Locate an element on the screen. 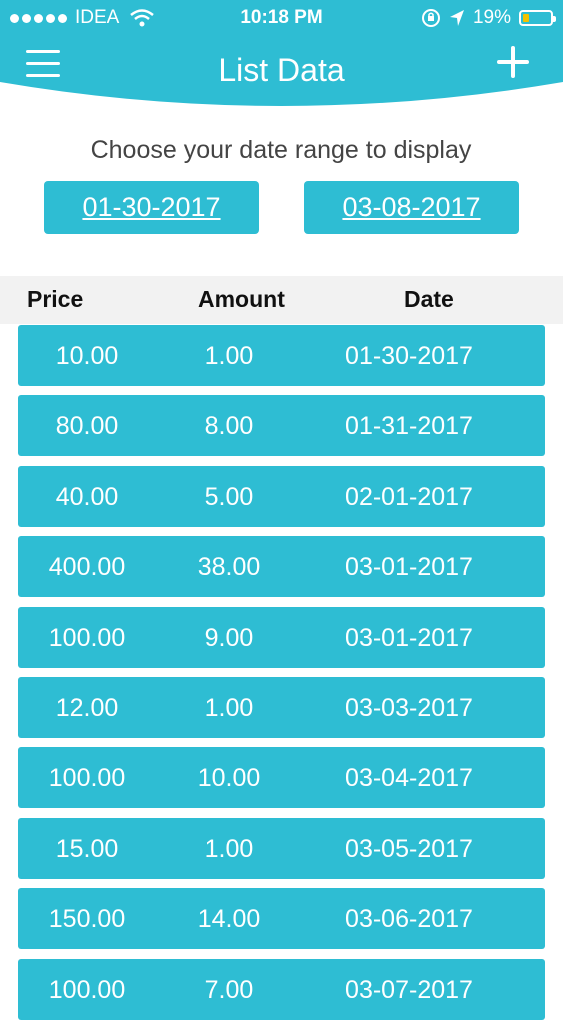 The height and width of the screenshot is (1020, 563). date-range-prompt: Choose your date range to display is located at coordinates (281, 150).